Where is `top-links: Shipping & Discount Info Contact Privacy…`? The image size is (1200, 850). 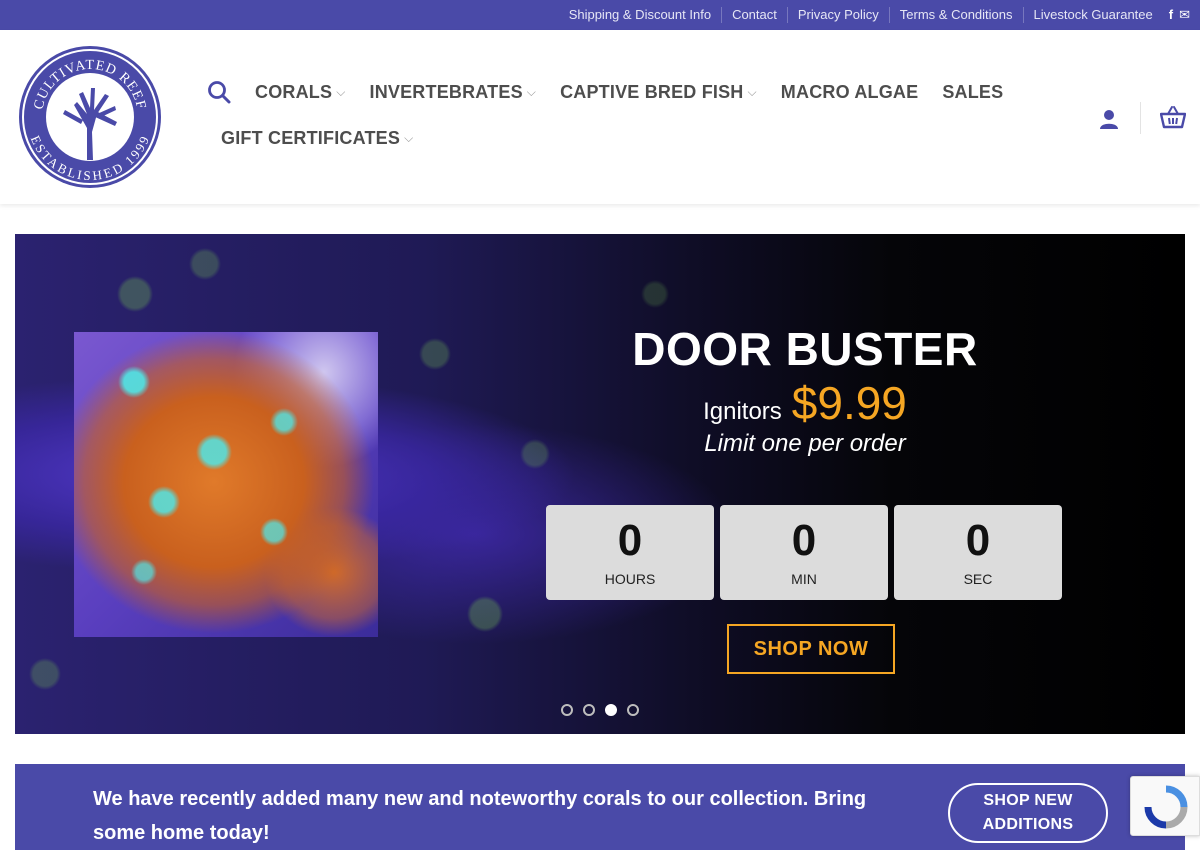
top-links: Shipping & Discount Info Contact Privacy… is located at coordinates (874, 15).